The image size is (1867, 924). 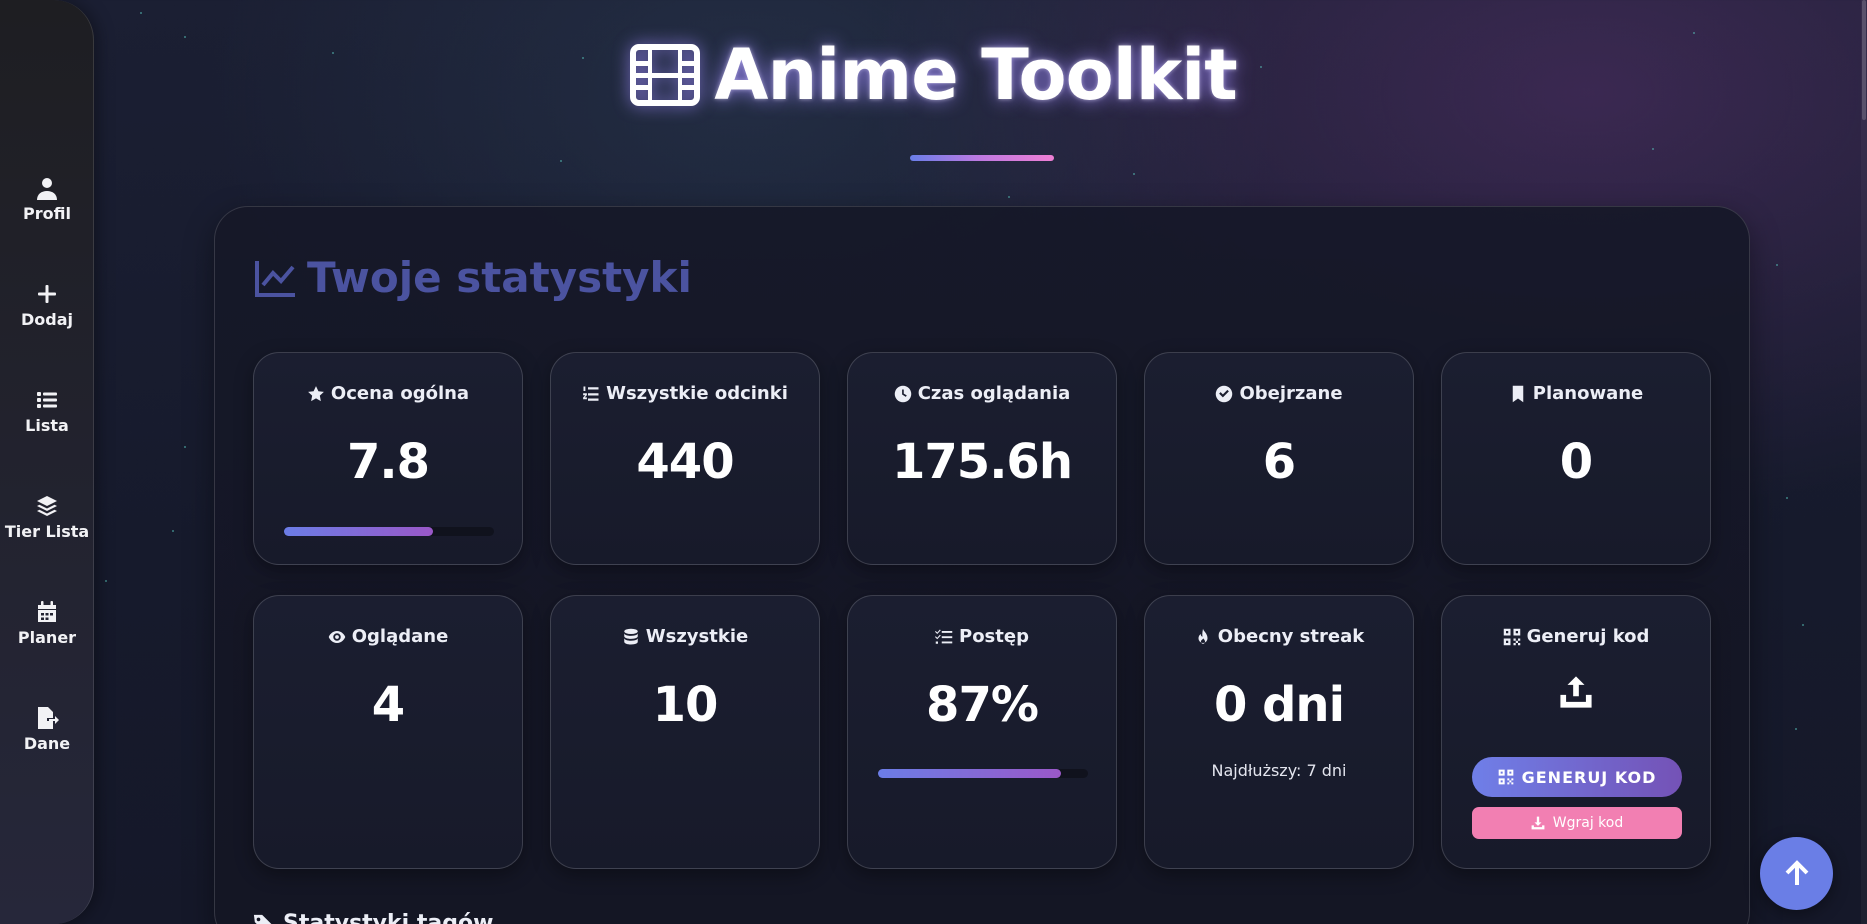 What do you see at coordinates (1864, 462) in the screenshot?
I see `page-scrollbar` at bounding box center [1864, 462].